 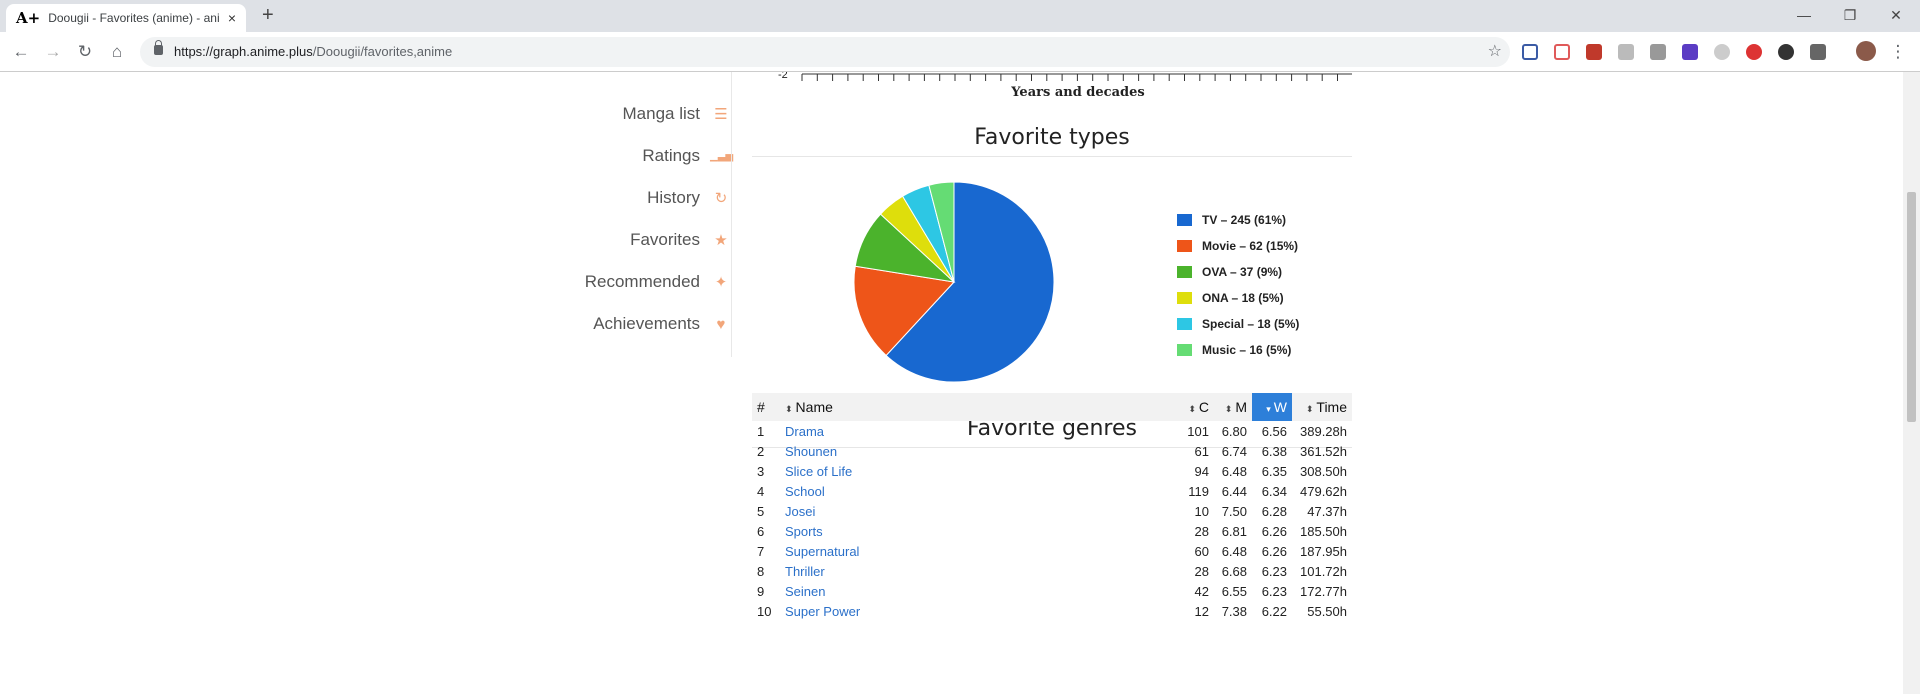 I want to click on tab-title: Doougii - Favorites (anime) - ani, so click(x=134, y=18).